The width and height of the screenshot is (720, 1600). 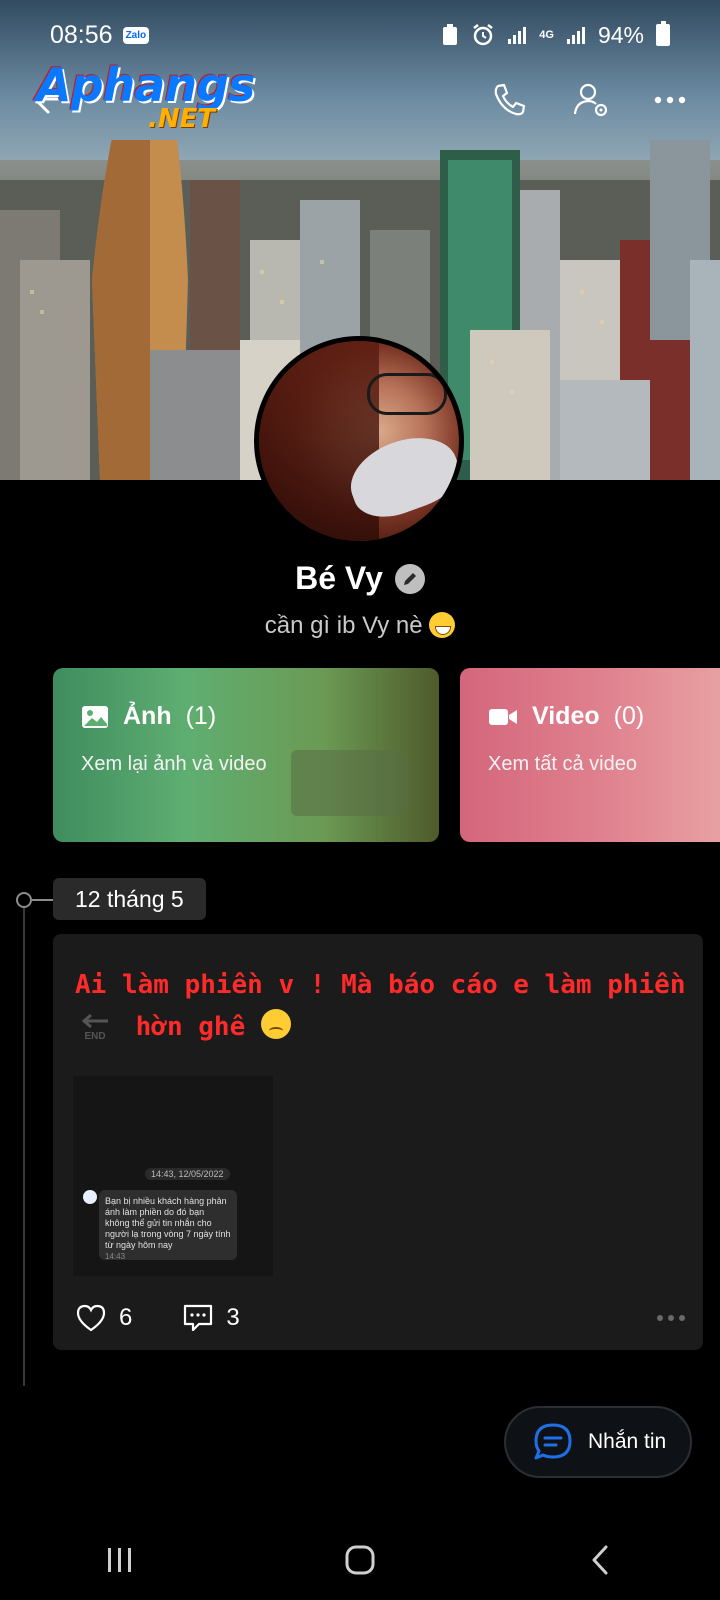 What do you see at coordinates (546, 34) in the screenshot?
I see `network-type: 4G` at bounding box center [546, 34].